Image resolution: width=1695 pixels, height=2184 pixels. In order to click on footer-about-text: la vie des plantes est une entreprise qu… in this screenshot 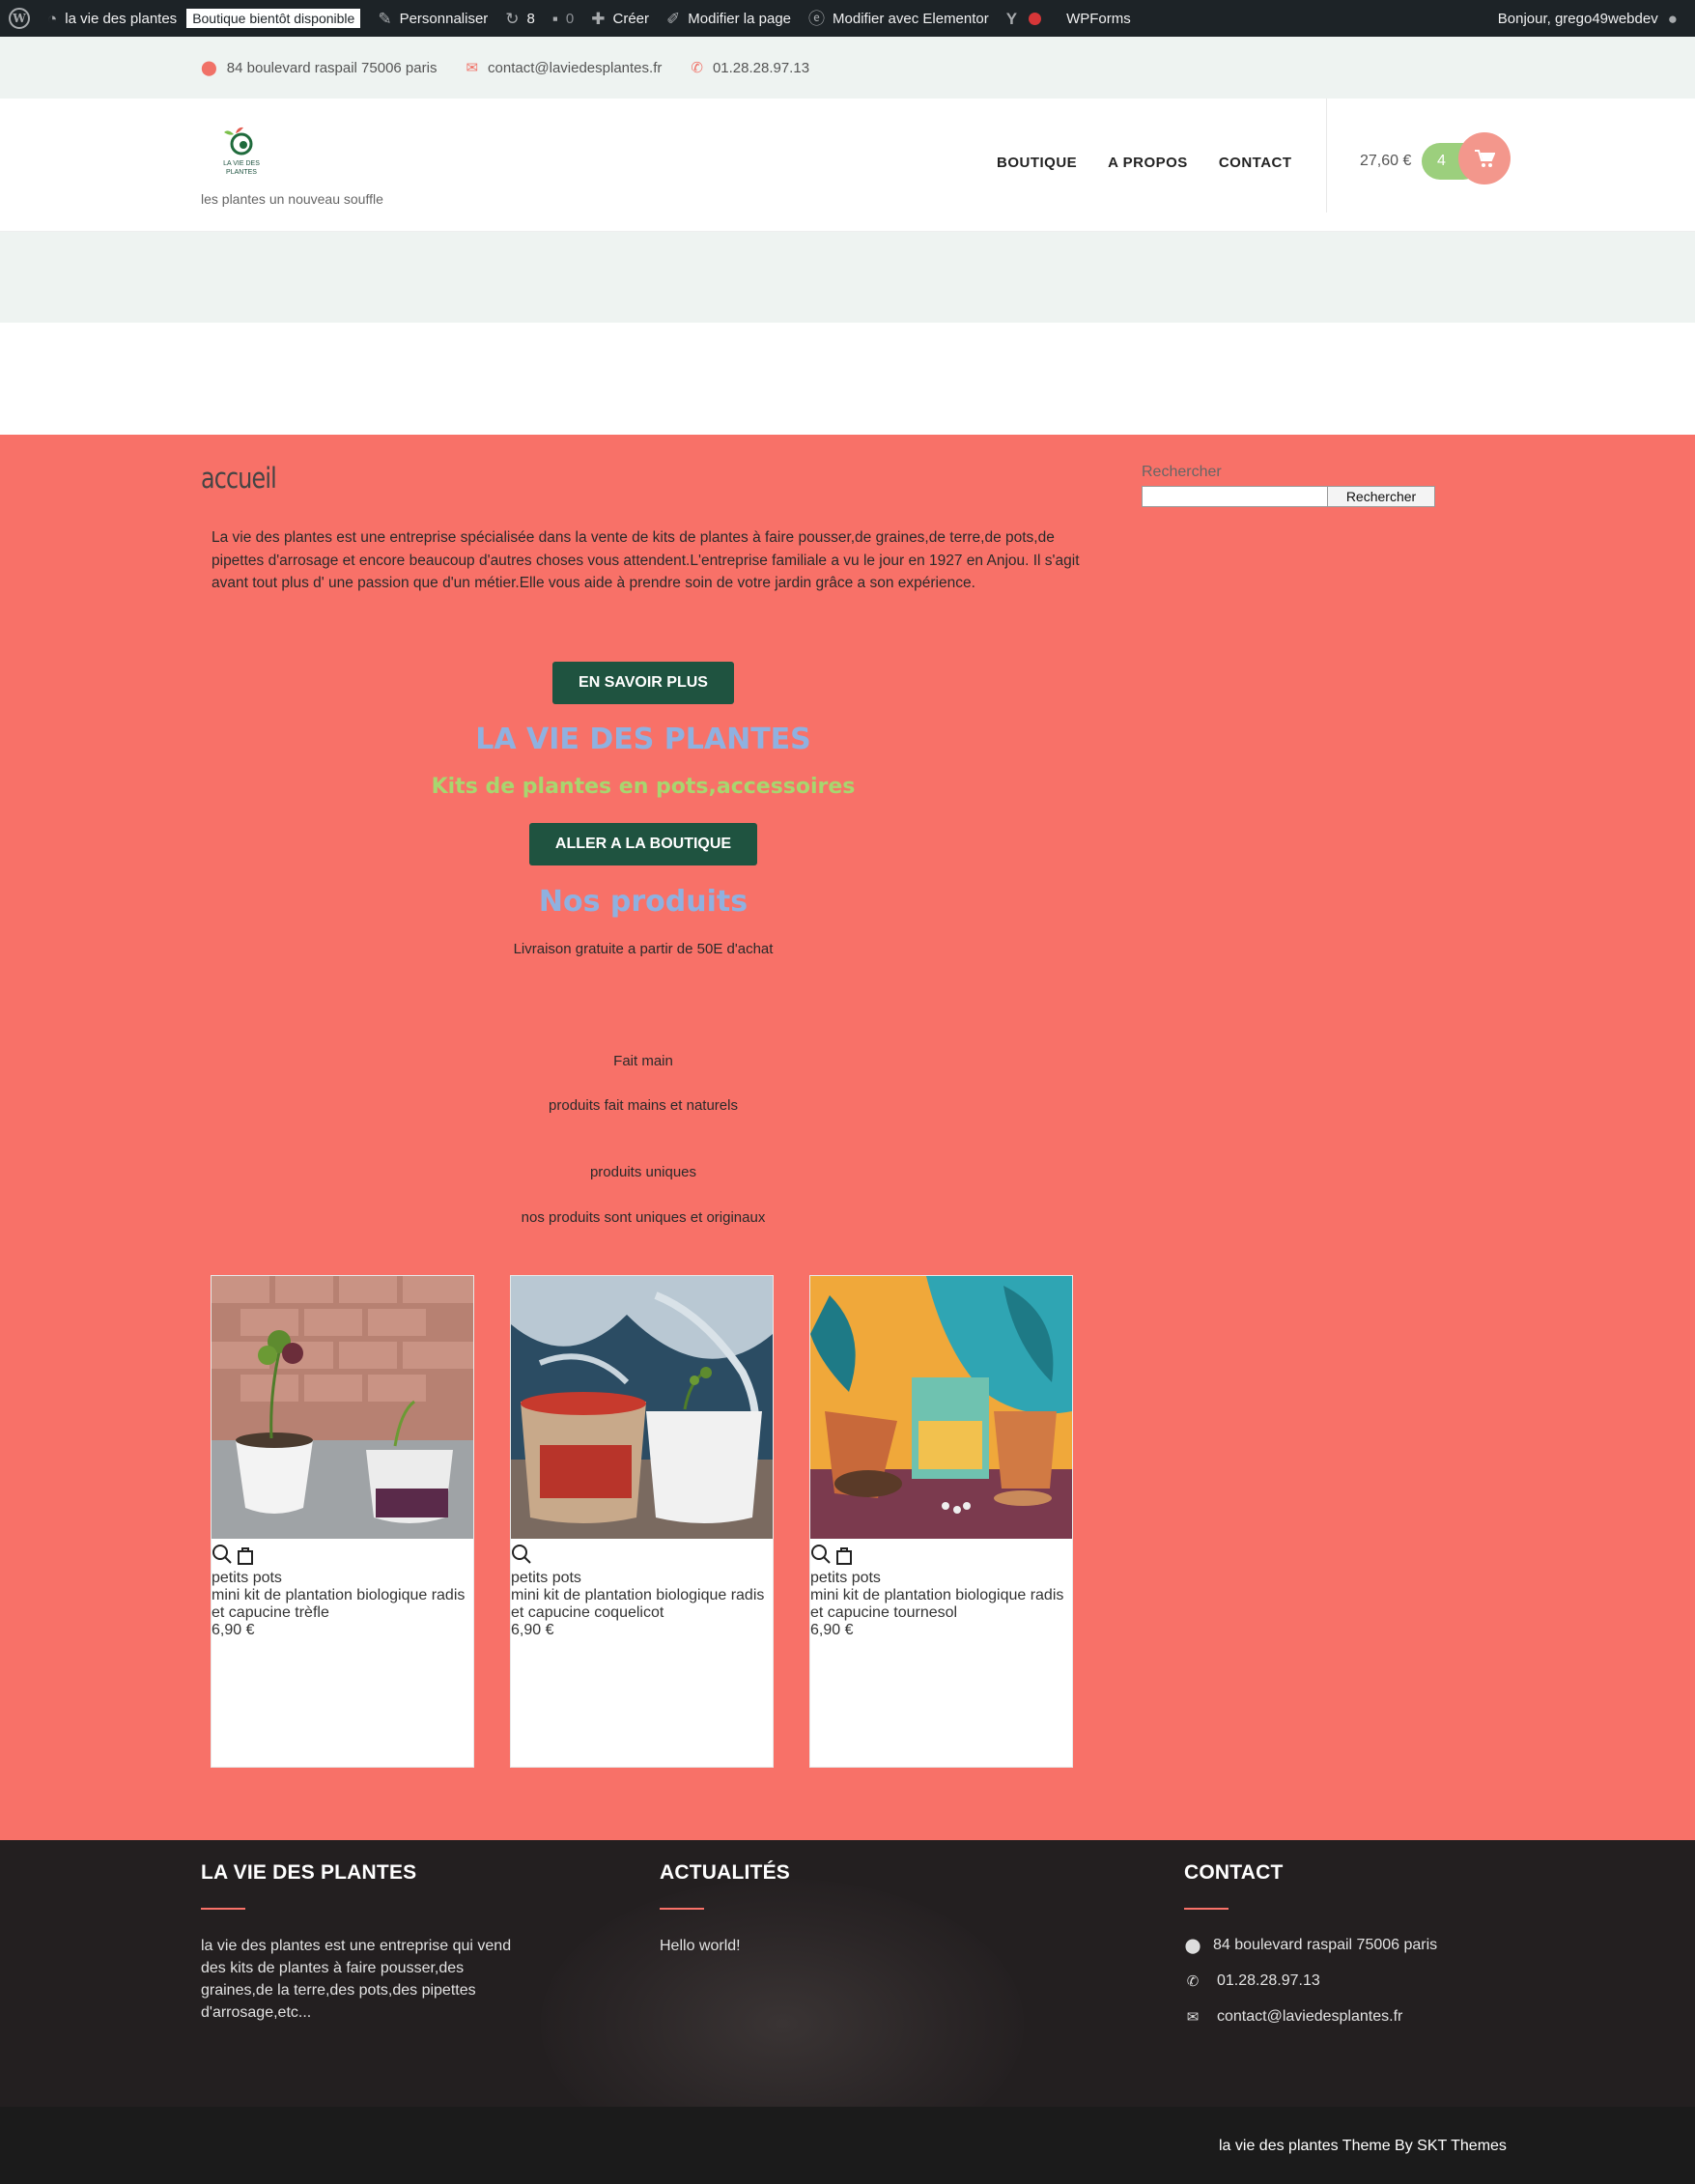, I will do `click(357, 1980)`.